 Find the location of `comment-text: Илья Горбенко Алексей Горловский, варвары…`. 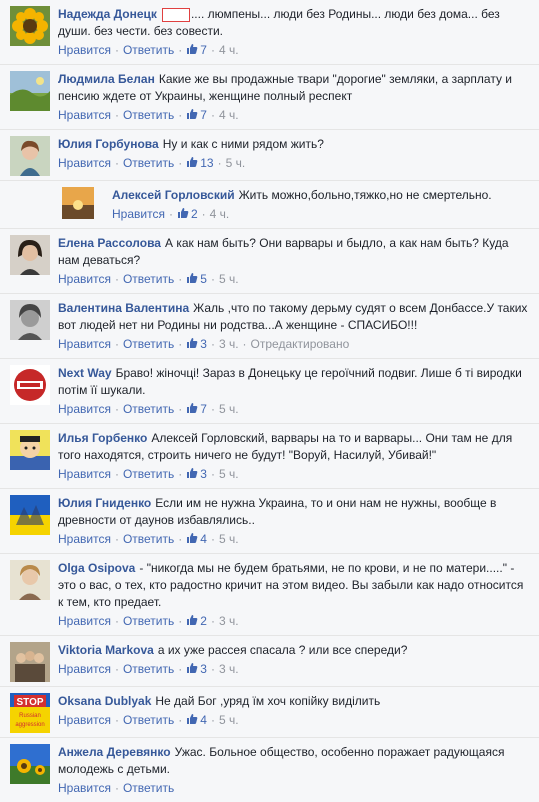

comment-text: Илья Горбенко Алексей Горловский, варвары… is located at coordinates (294, 447).